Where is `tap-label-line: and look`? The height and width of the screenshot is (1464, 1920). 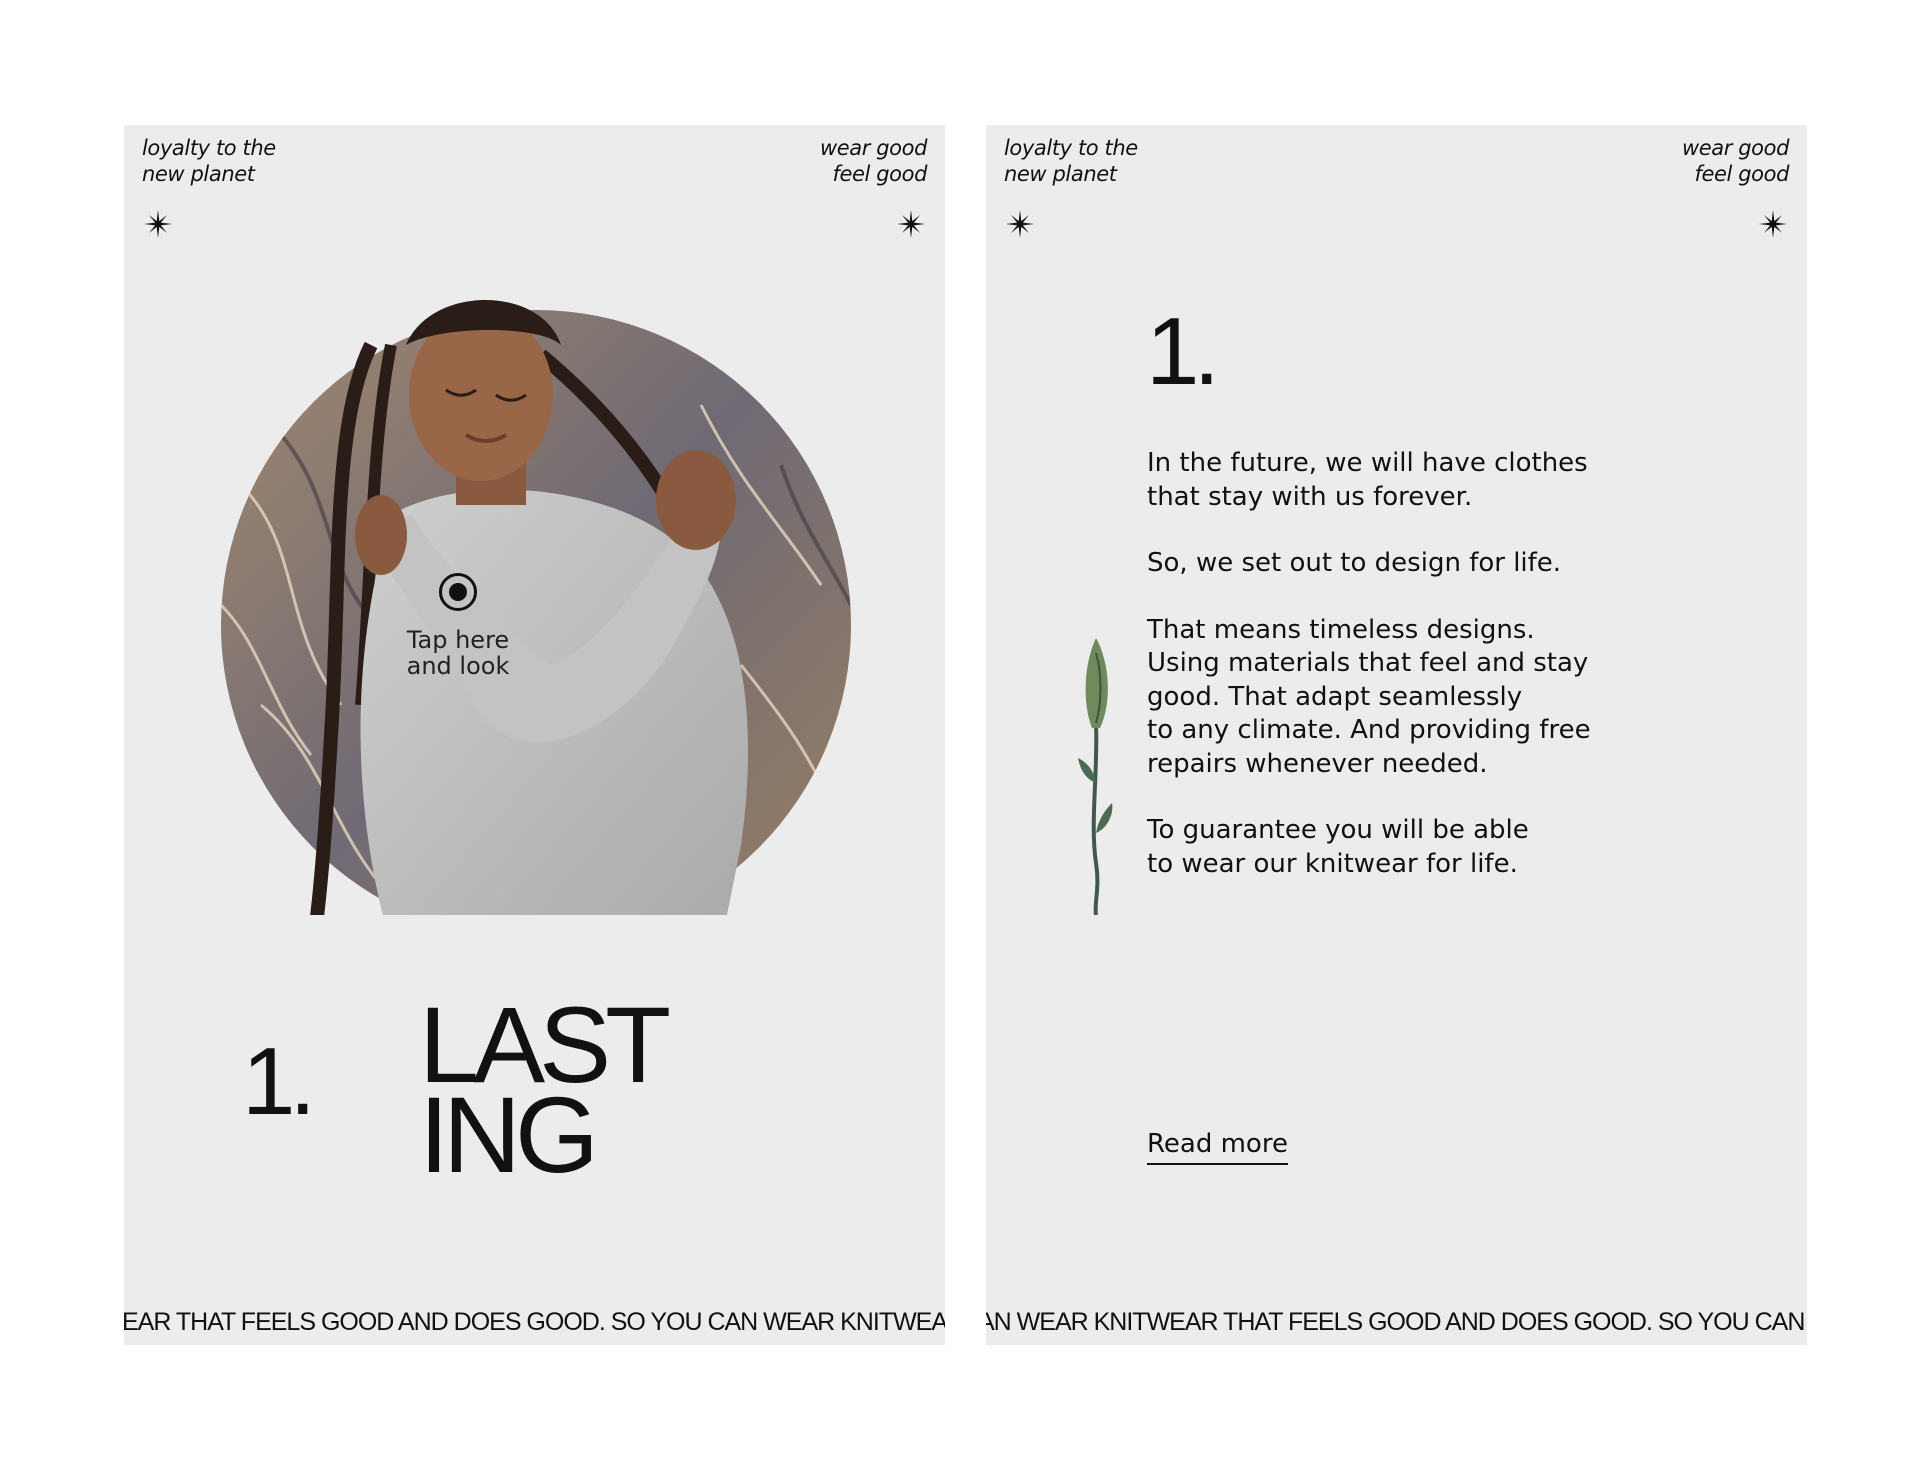 tap-label-line: and look is located at coordinates (458, 666).